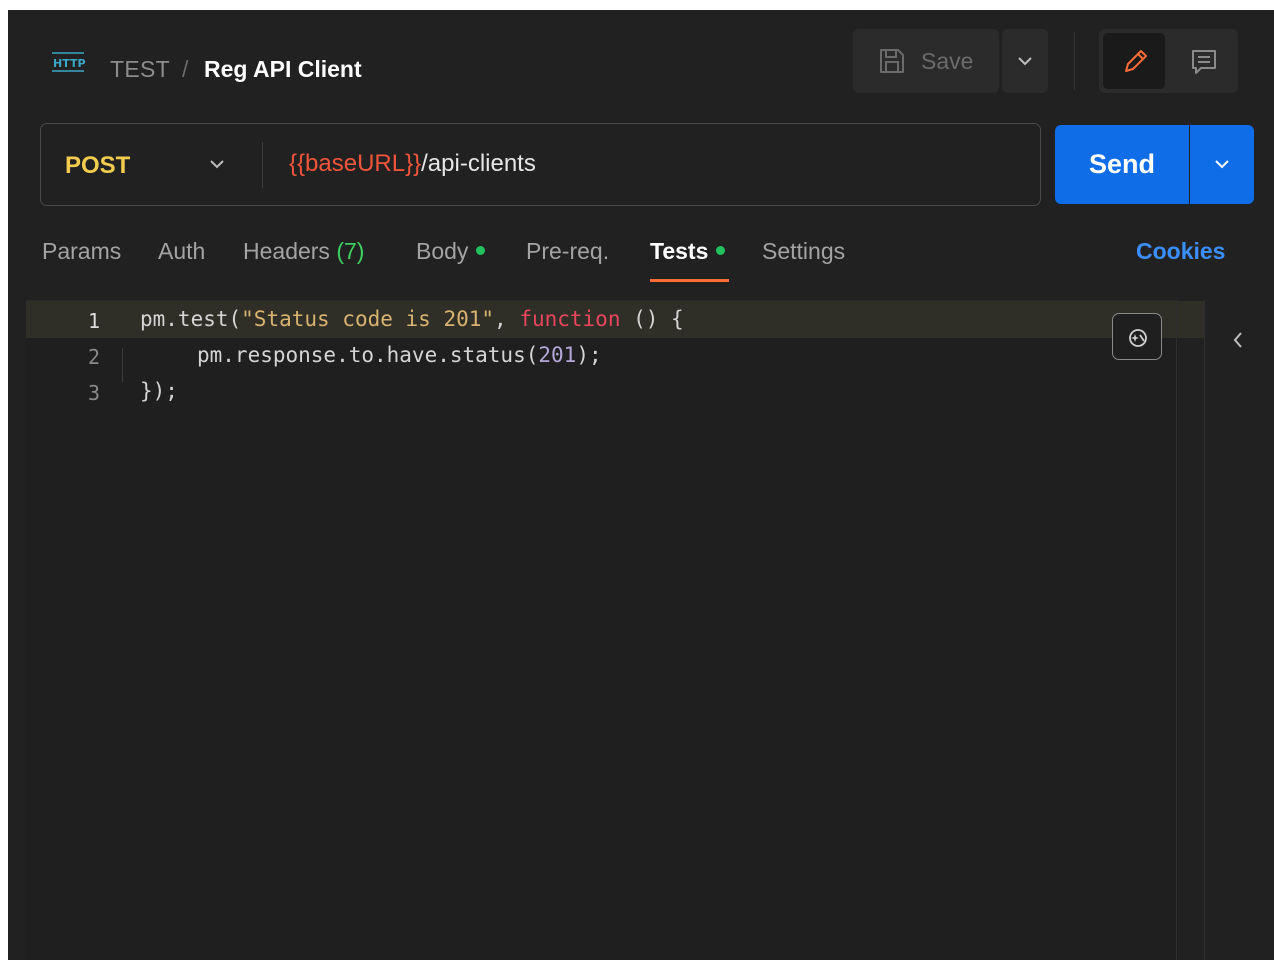 Image resolution: width=1274 pixels, height=960 pixels. I want to click on tab-body: Body, so click(451, 251).